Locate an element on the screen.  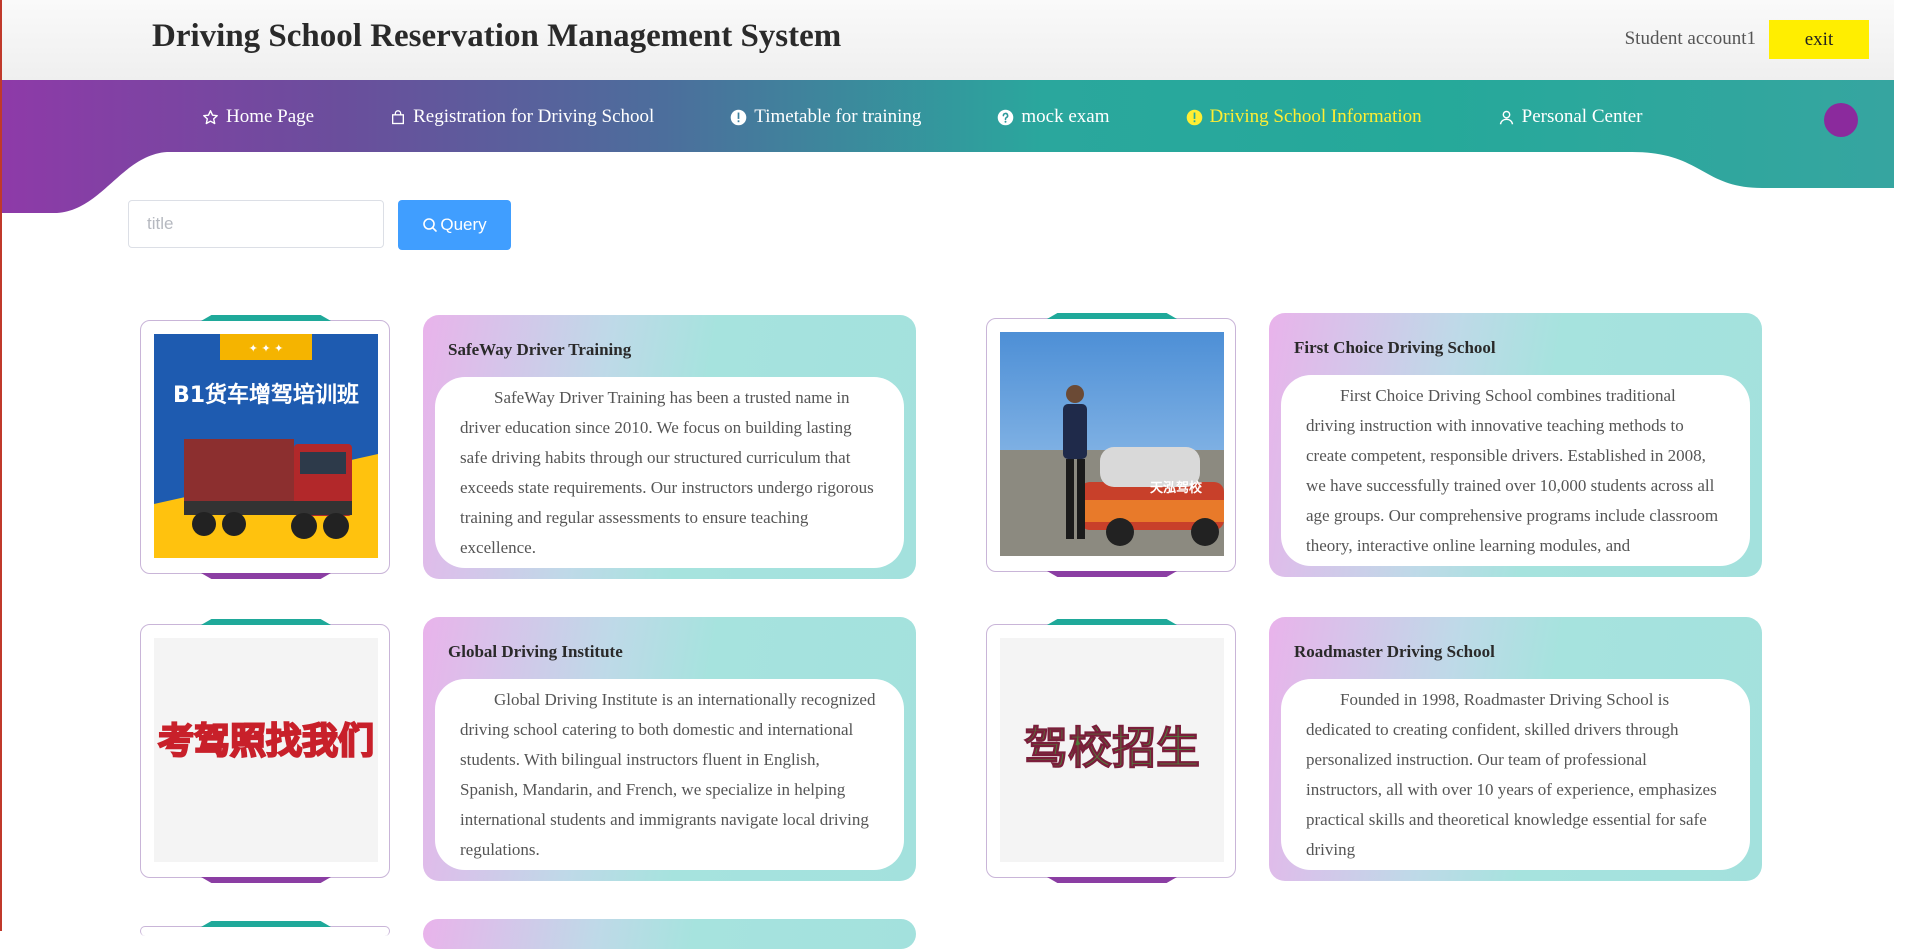
school-name: Roadmaster Driving School is located at coordinates (1394, 652).